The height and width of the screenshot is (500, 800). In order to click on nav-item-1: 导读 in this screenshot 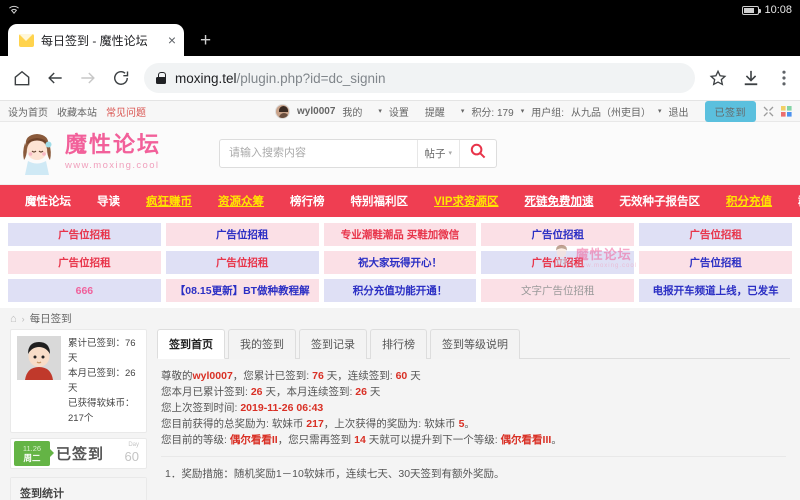, I will do `click(108, 201)`.